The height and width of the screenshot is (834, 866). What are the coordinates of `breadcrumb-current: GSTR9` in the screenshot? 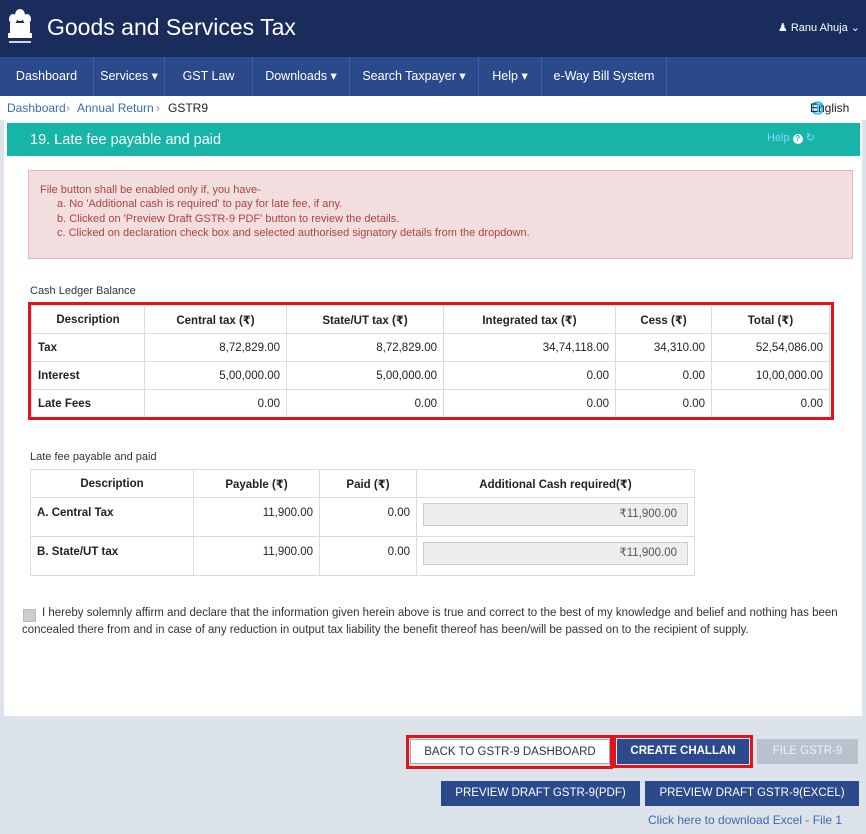 It's located at (188, 108).